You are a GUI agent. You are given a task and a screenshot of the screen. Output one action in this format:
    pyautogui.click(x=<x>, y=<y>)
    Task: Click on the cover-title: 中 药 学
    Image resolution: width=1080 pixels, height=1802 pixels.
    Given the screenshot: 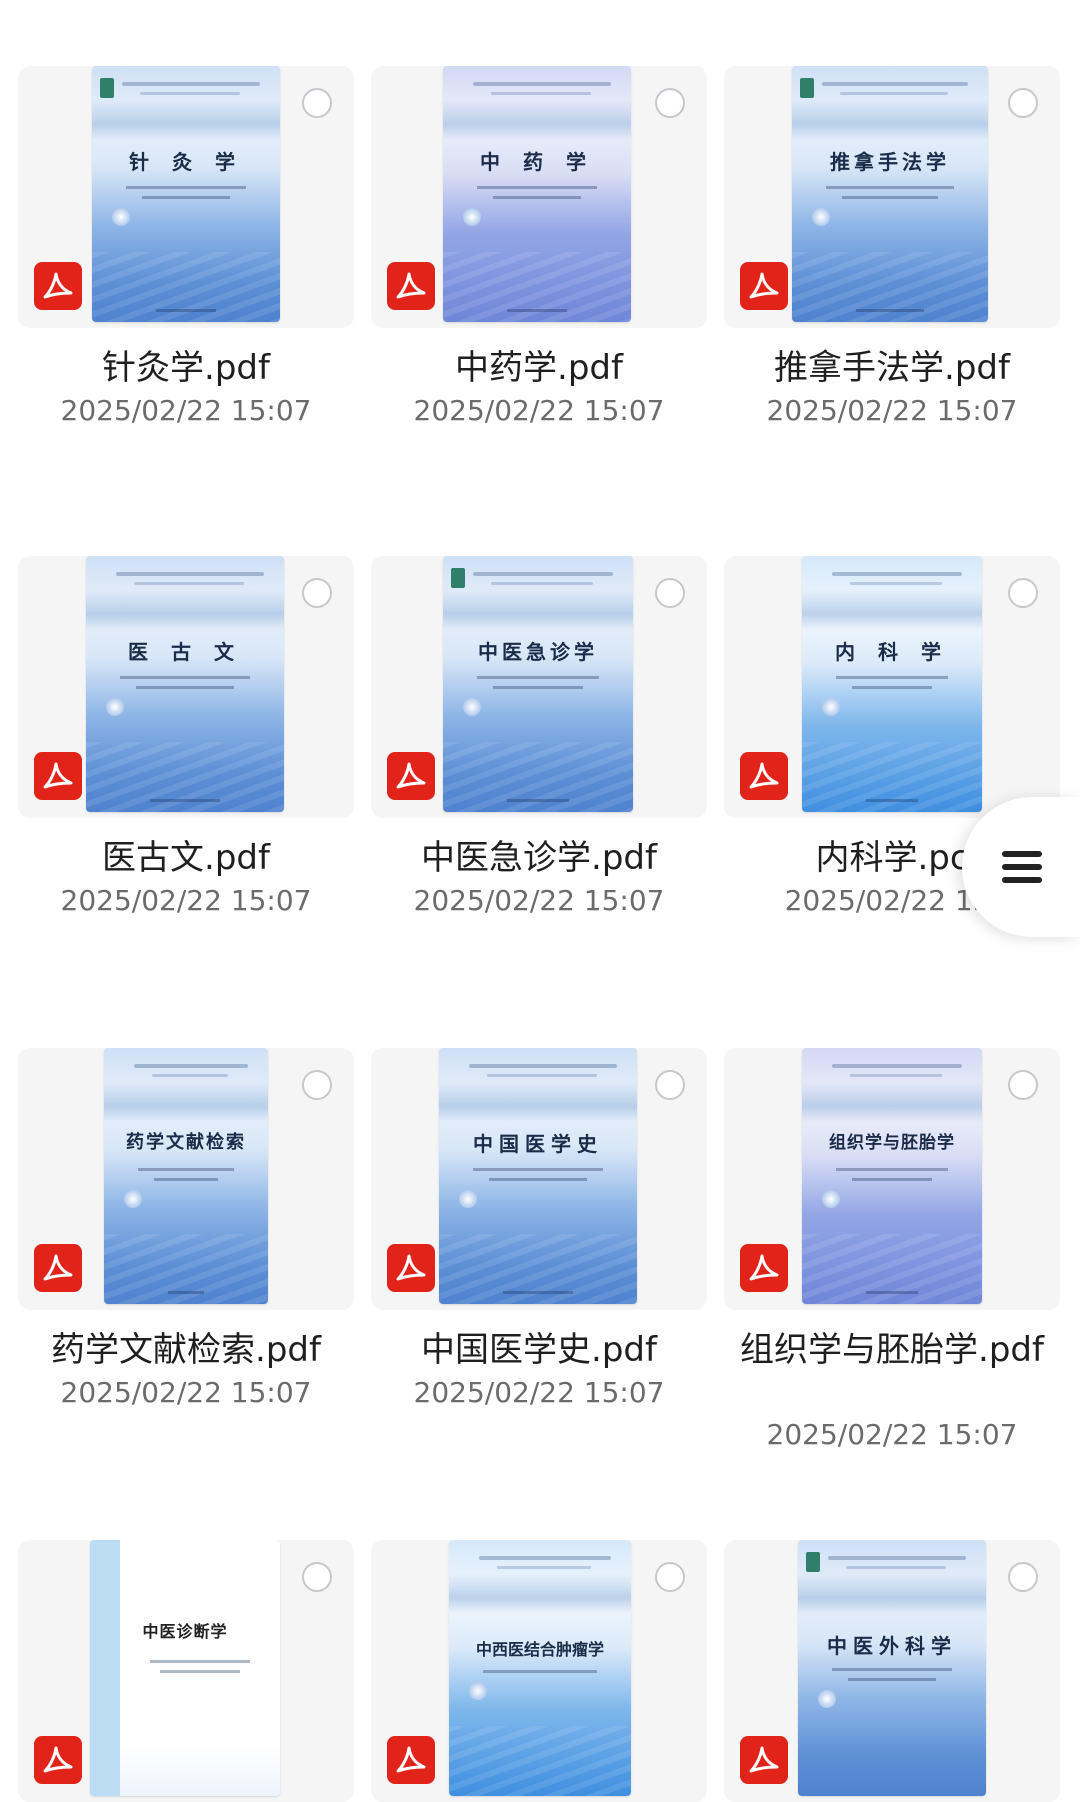 What is the action you would take?
    pyautogui.click(x=537, y=162)
    